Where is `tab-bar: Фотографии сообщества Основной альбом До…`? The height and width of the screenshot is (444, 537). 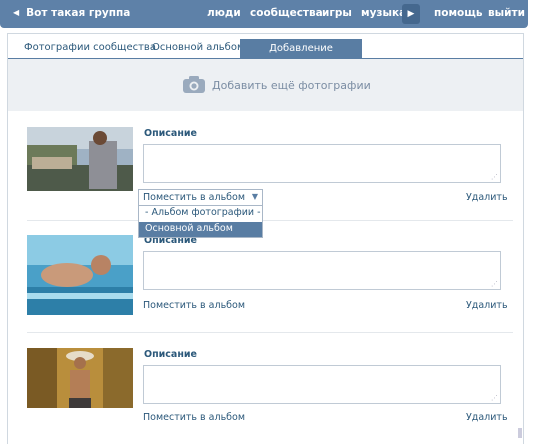
tab-bar: Фотографии сообщества Основной альбом До… is located at coordinates (265, 53).